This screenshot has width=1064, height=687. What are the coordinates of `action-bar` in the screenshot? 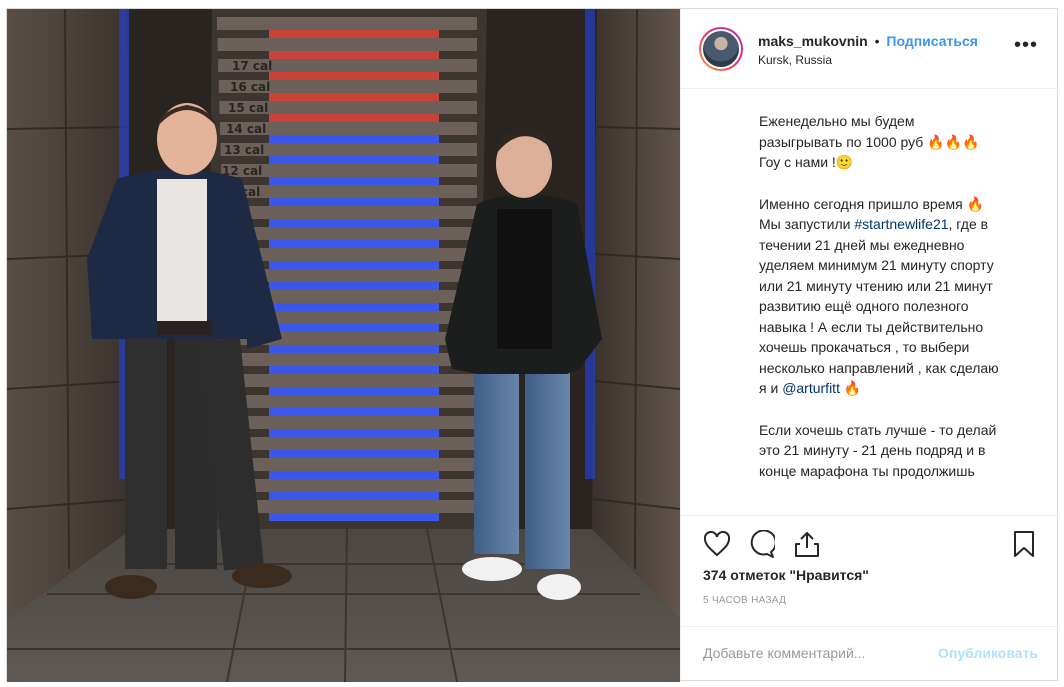 It's located at (869, 542).